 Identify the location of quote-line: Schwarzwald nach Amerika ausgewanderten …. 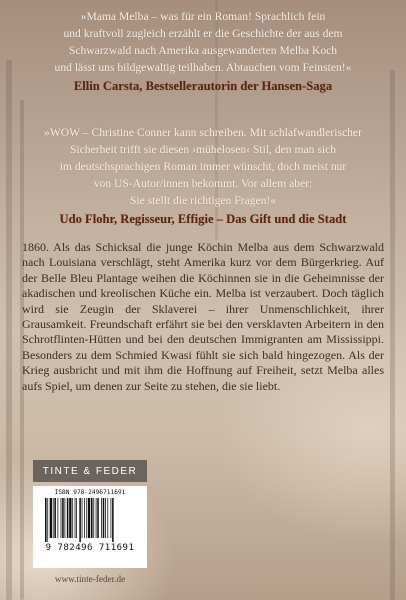
(203, 50).